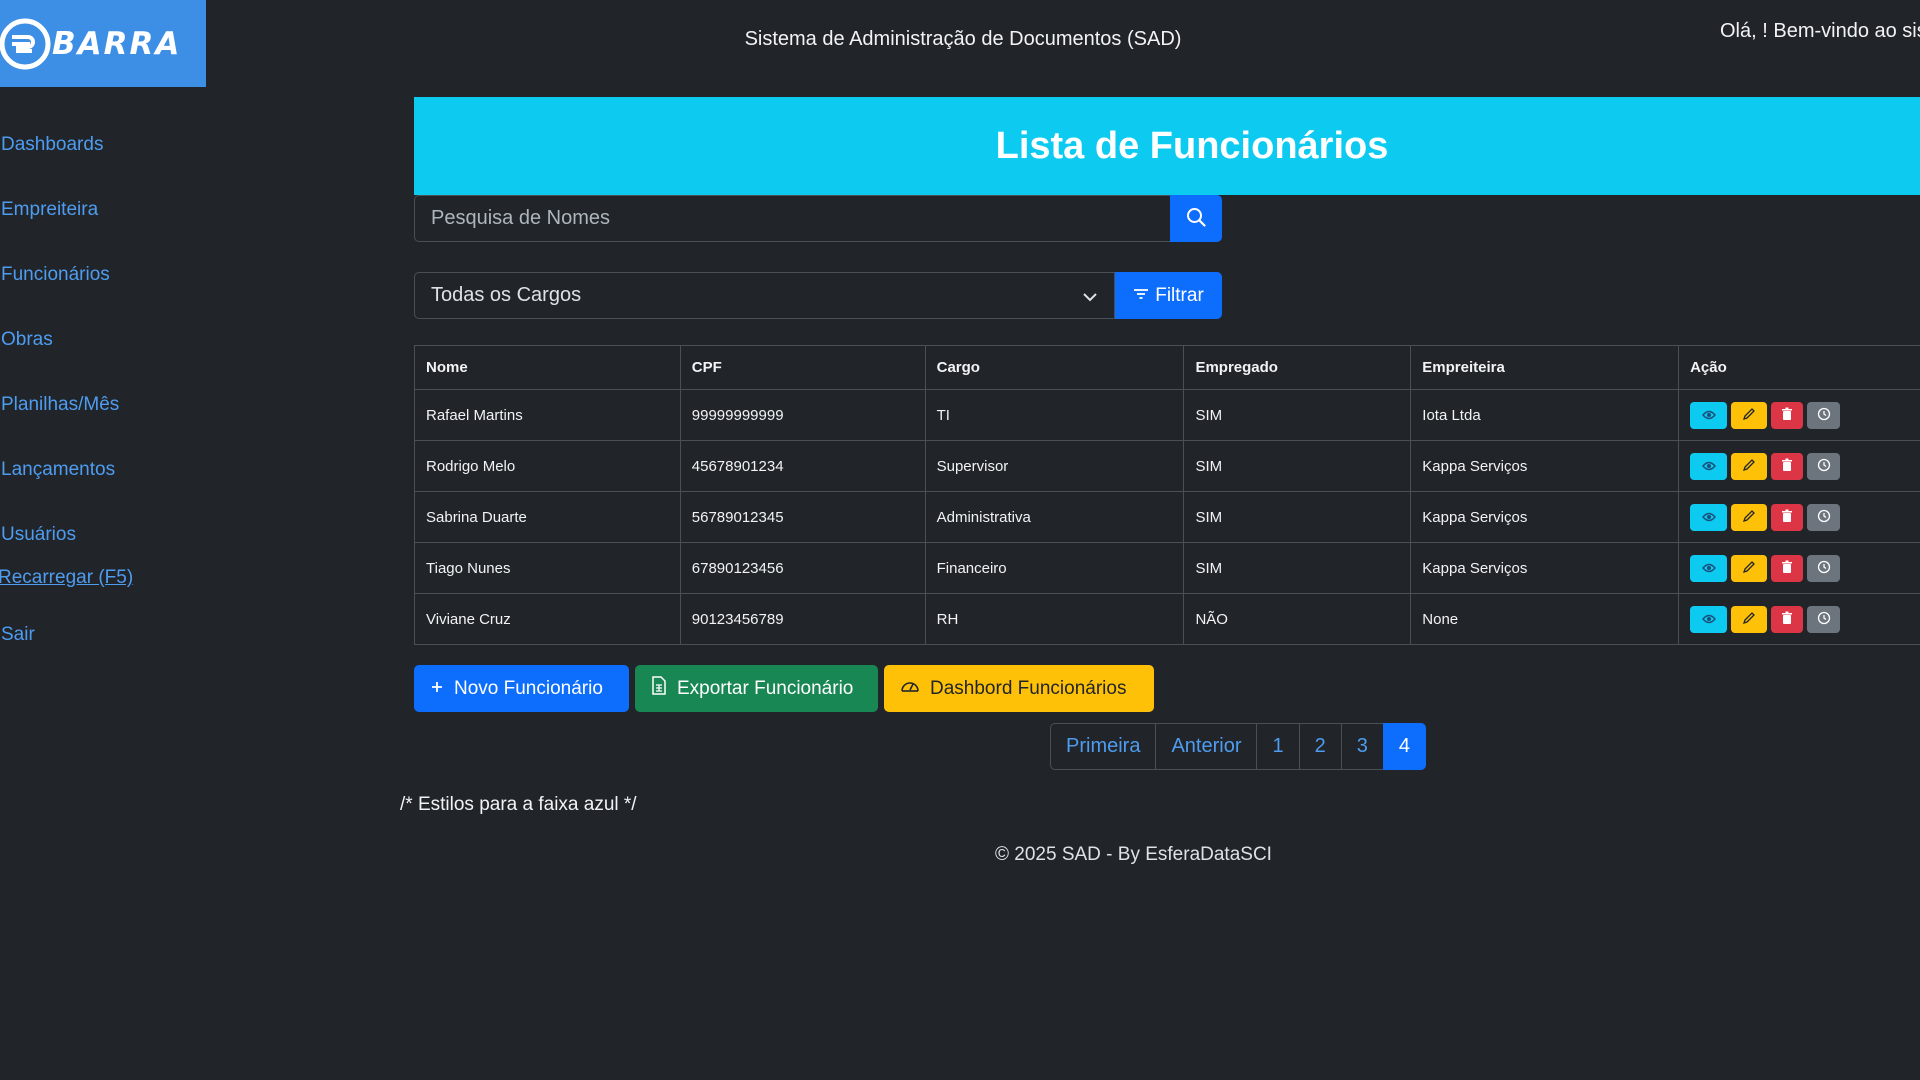 This screenshot has height=1080, width=1920. Describe the element at coordinates (659, 688) in the screenshot. I see `file-excel-icon` at that location.